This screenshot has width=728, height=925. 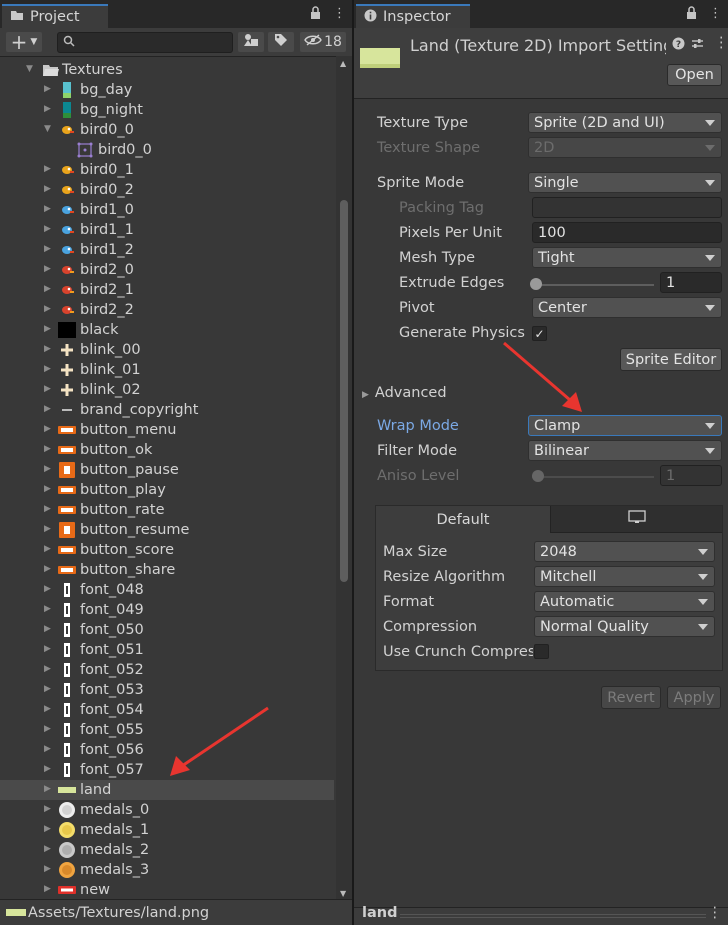 I want to click on tree-item: ▶ button_pause, so click(x=167, y=470).